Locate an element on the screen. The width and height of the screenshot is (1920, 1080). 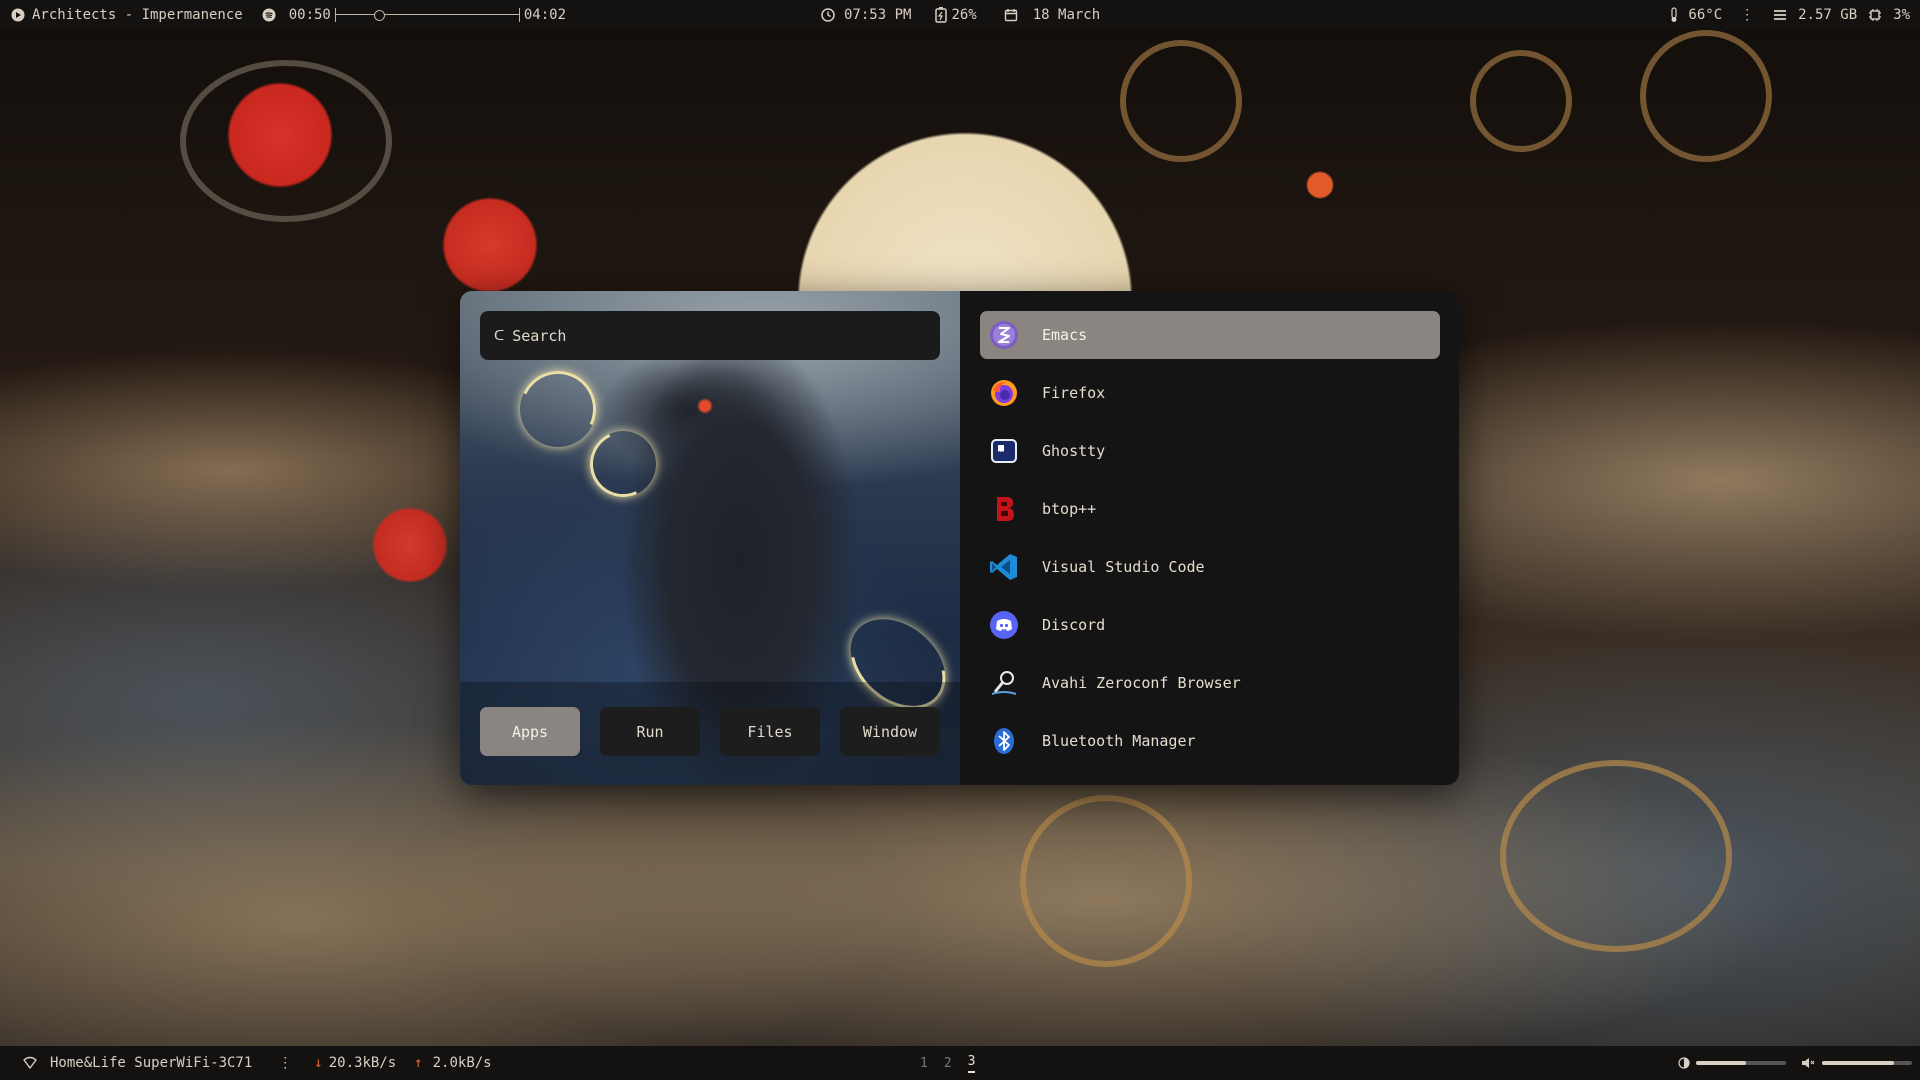
media-total: 04:02 is located at coordinates (545, 14).